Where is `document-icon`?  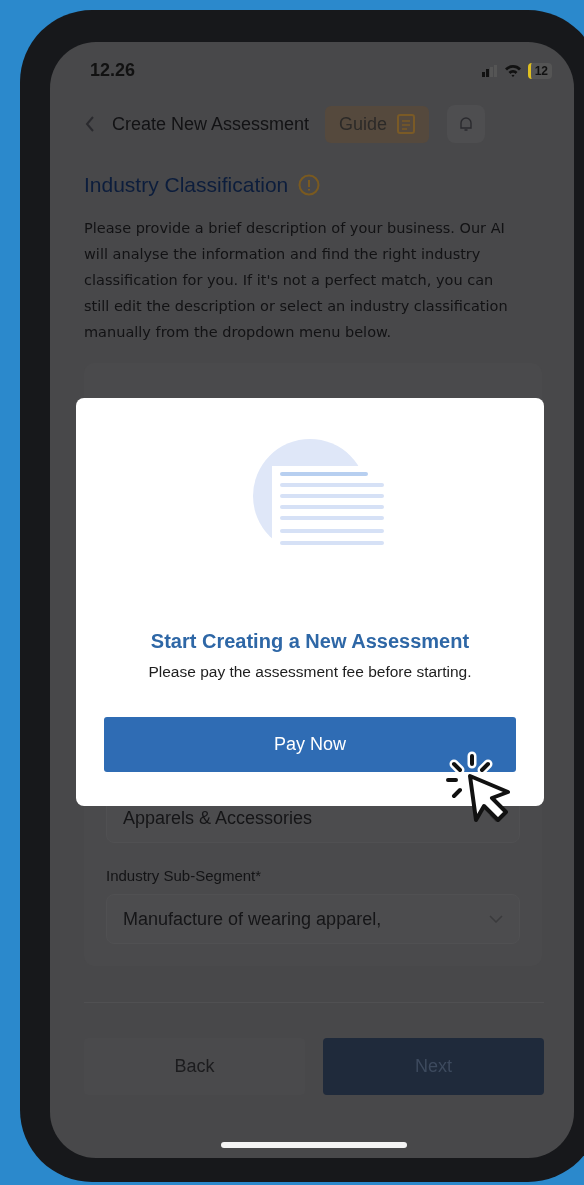
document-icon is located at coordinates (406, 124).